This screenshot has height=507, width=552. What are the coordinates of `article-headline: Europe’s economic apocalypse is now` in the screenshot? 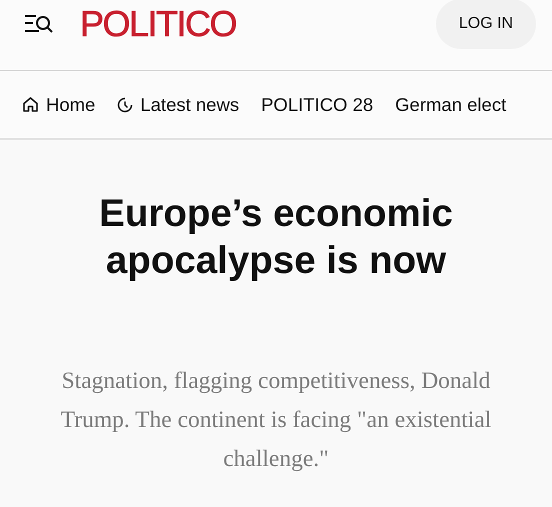 It's located at (276, 237).